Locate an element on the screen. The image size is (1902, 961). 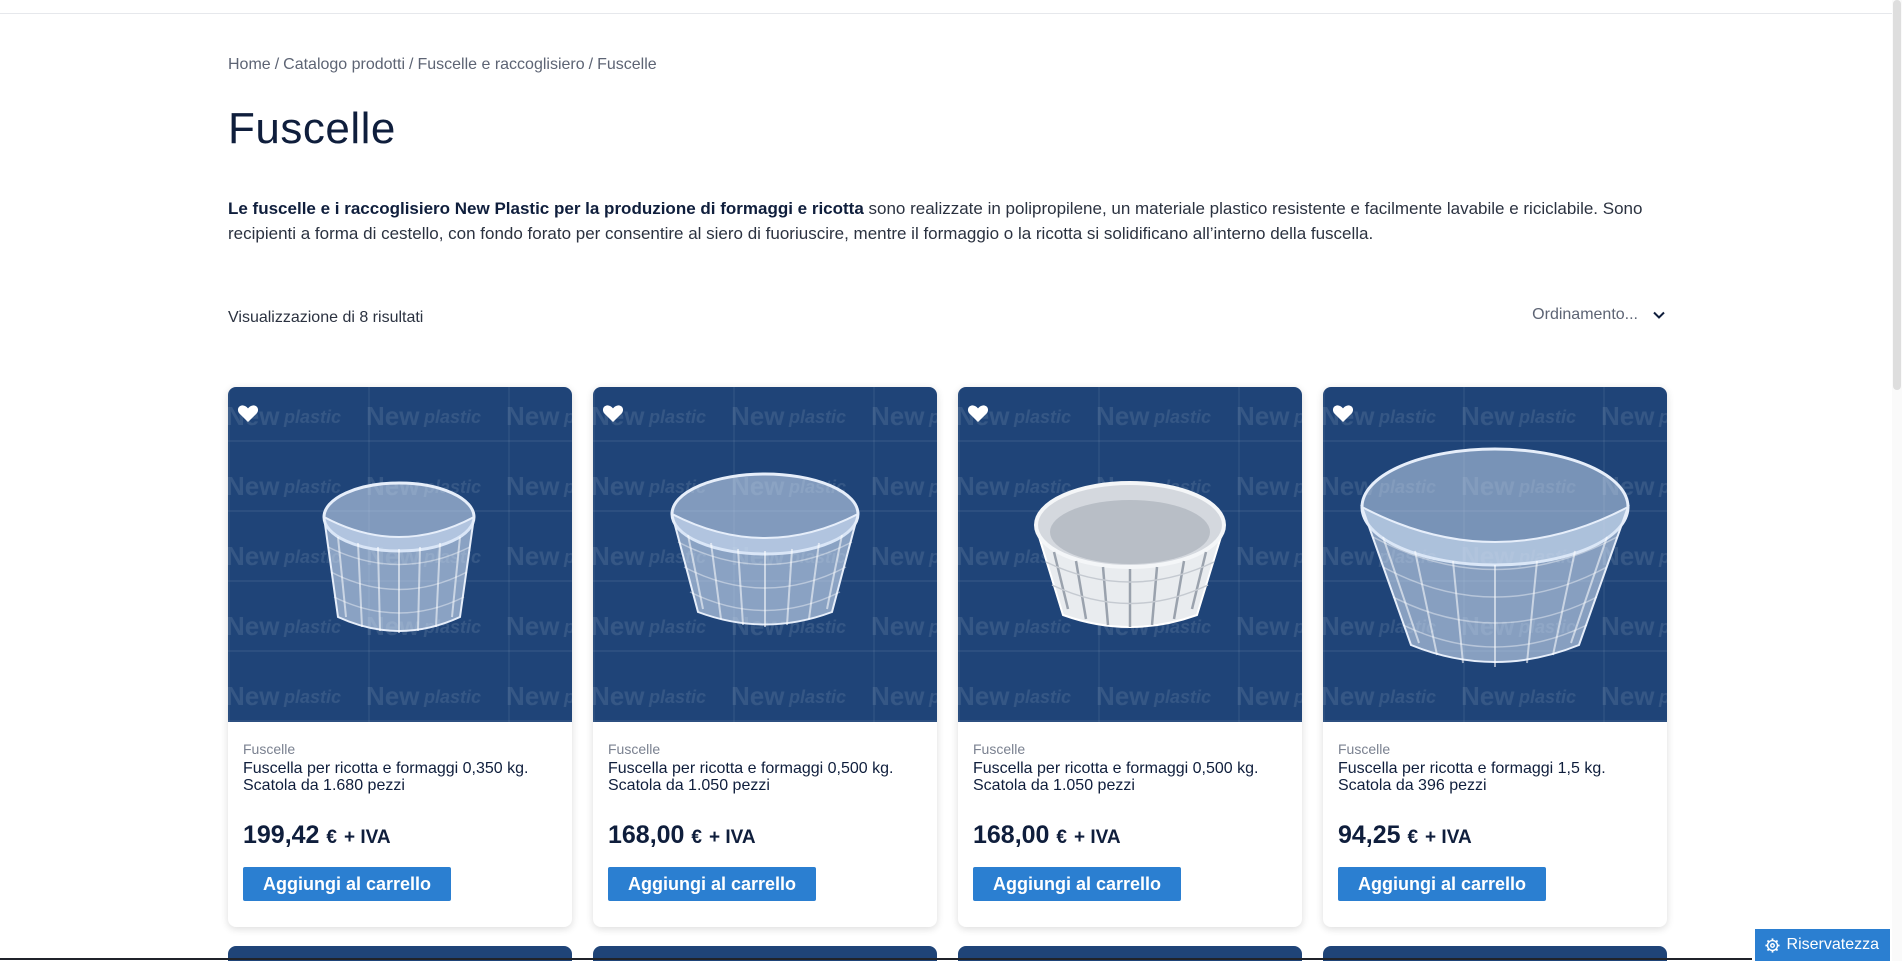
scrollbar-thumb is located at coordinates (1897, 195).